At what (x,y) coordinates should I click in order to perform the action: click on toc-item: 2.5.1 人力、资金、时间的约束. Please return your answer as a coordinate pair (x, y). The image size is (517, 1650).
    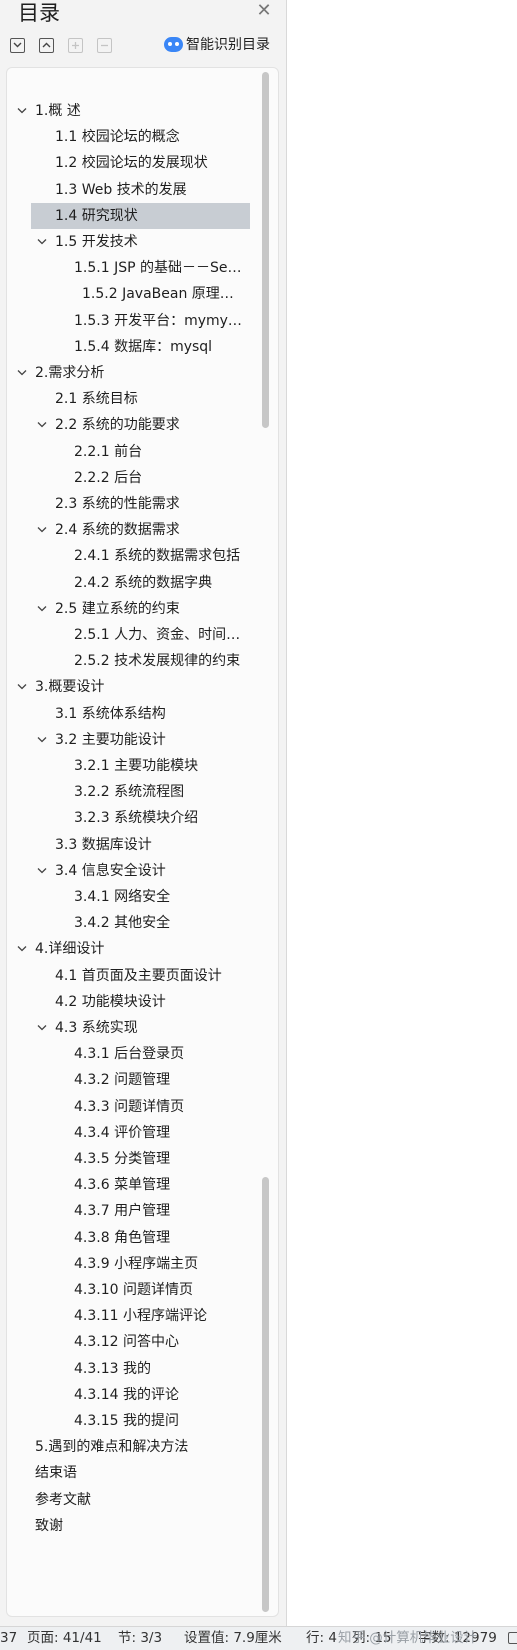
    Looking at the image, I should click on (132, 635).